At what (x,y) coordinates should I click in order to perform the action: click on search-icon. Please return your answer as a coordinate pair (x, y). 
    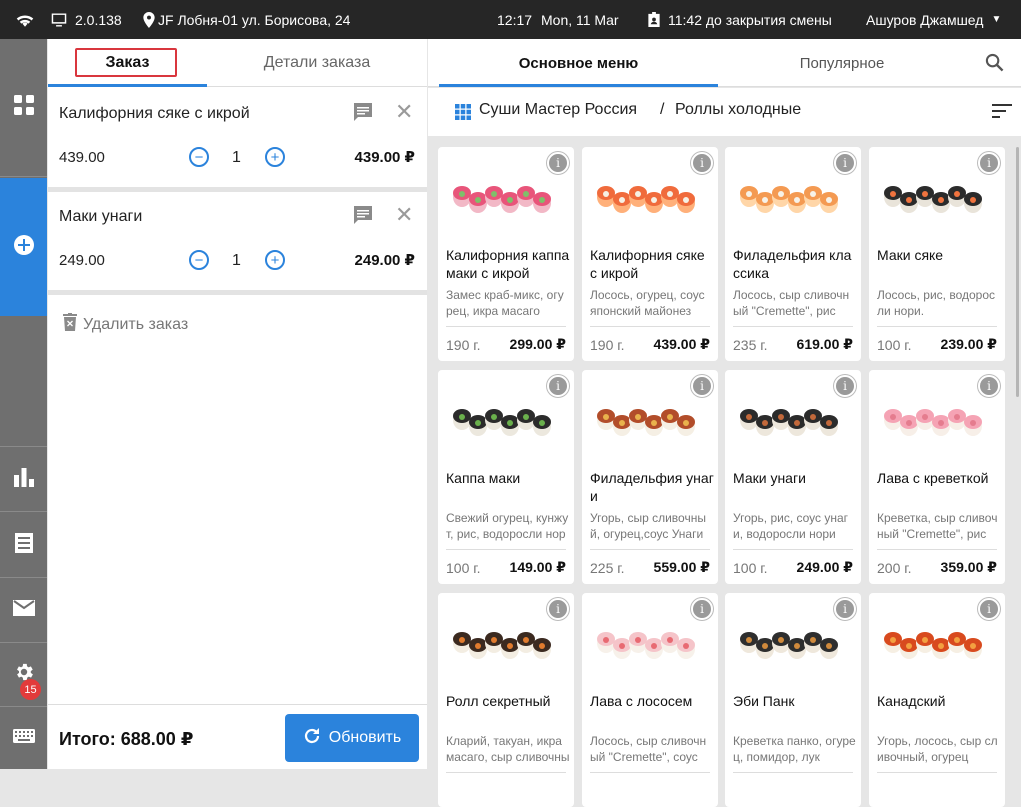
    Looking at the image, I should click on (994, 65).